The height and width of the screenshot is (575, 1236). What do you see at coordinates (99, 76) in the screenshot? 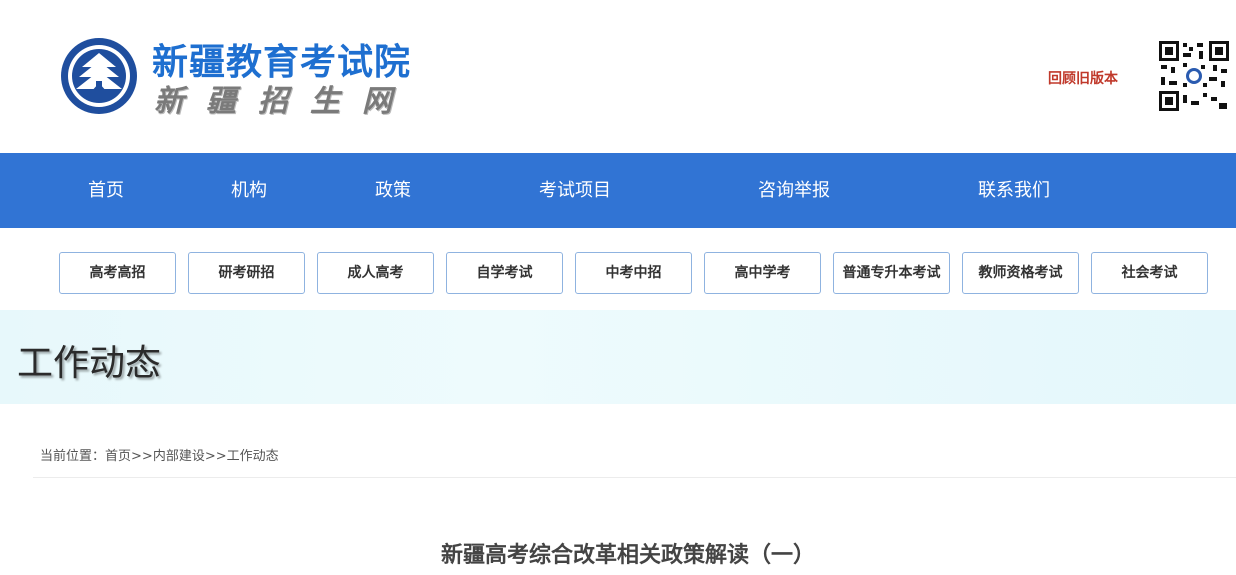
I see `logo-emblem-icon` at bounding box center [99, 76].